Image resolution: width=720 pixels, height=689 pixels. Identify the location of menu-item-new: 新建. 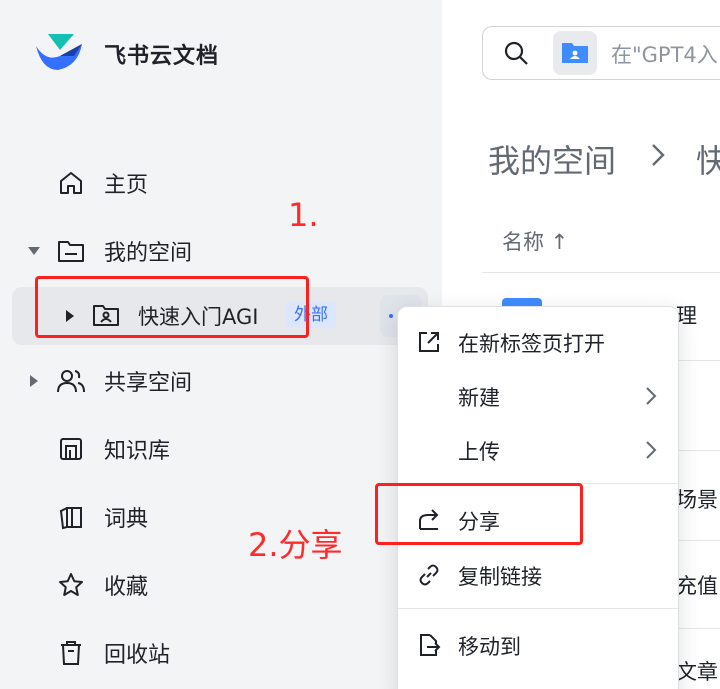
(539, 396).